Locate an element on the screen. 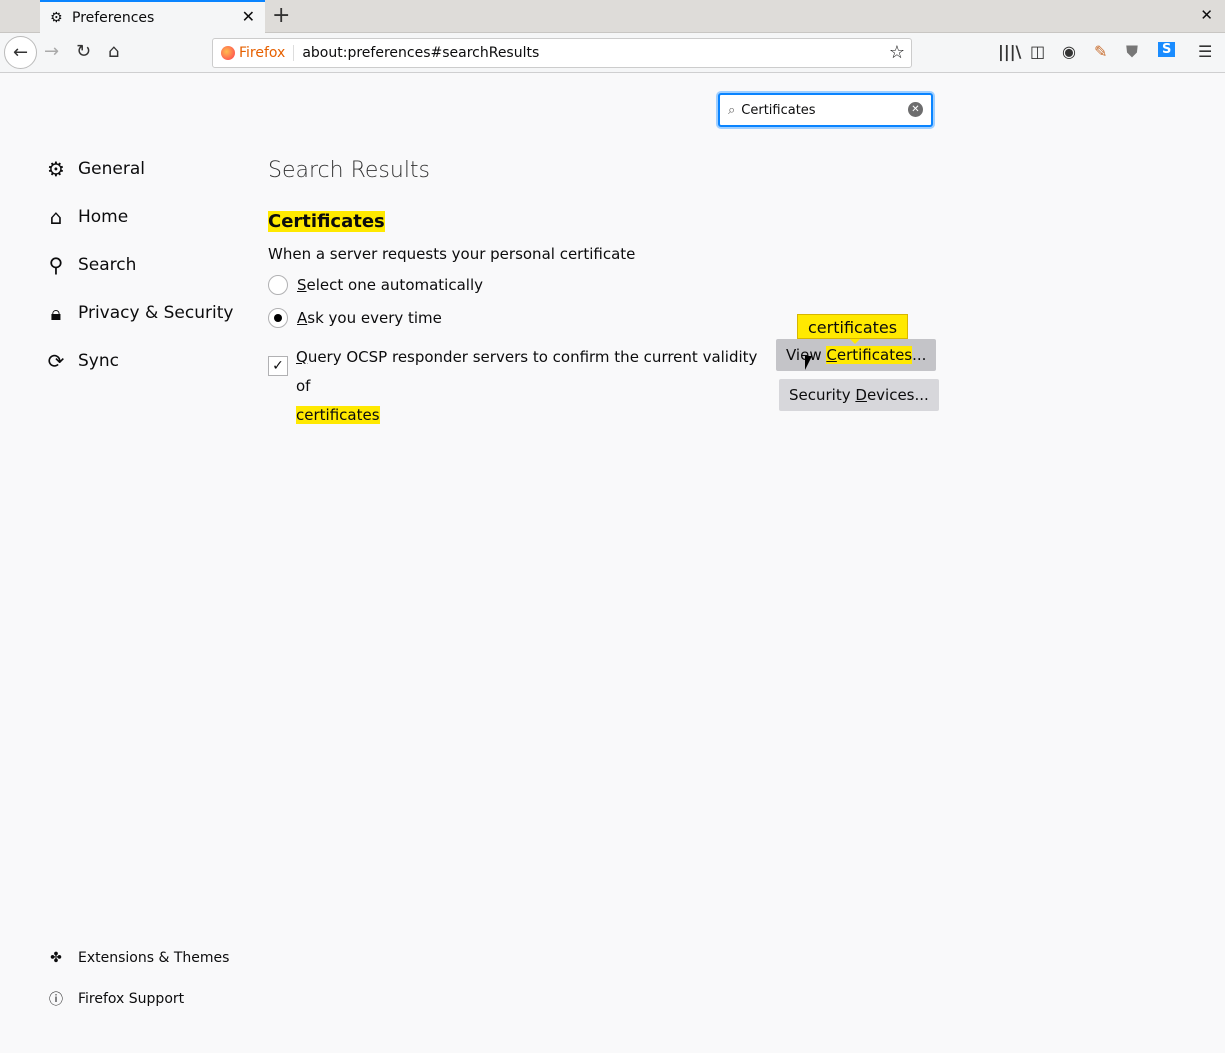  sidebar-item-general: ⚙ General is located at coordinates (145, 169).